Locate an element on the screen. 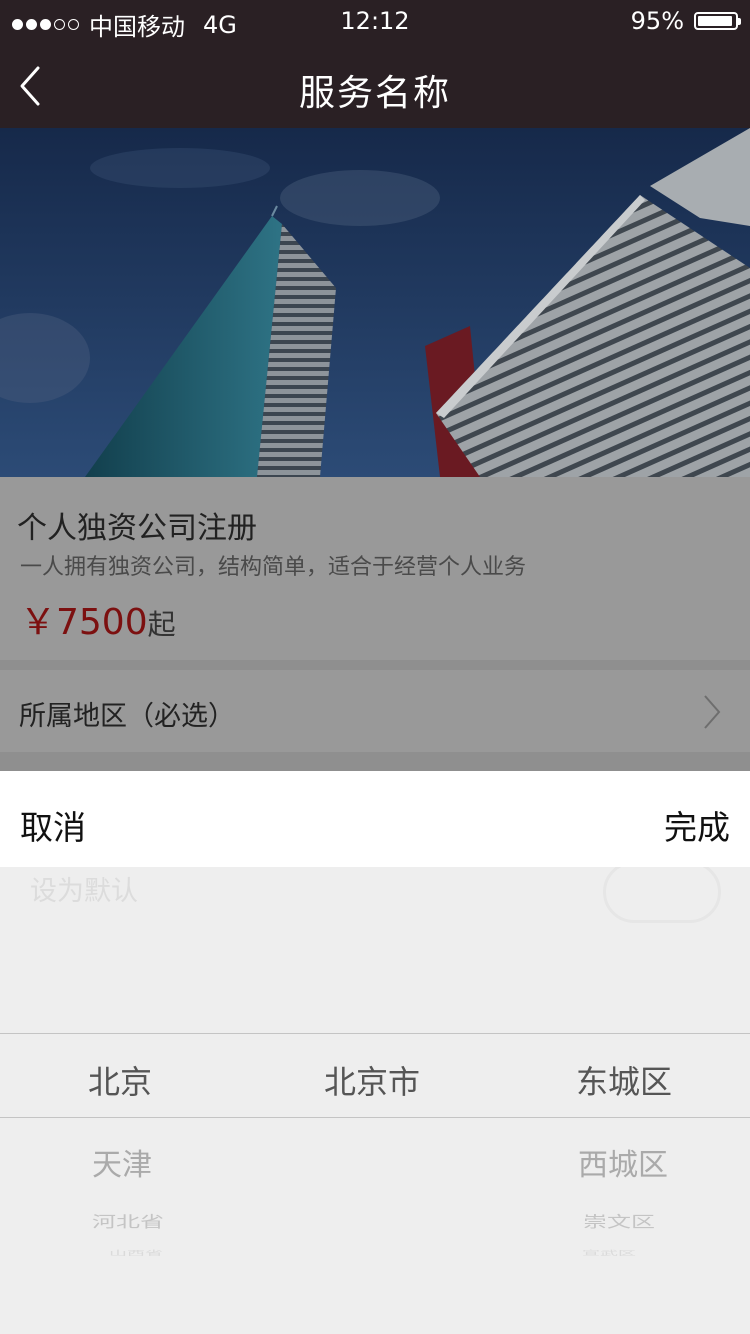  status-bar-right: 95% is located at coordinates (685, 21).